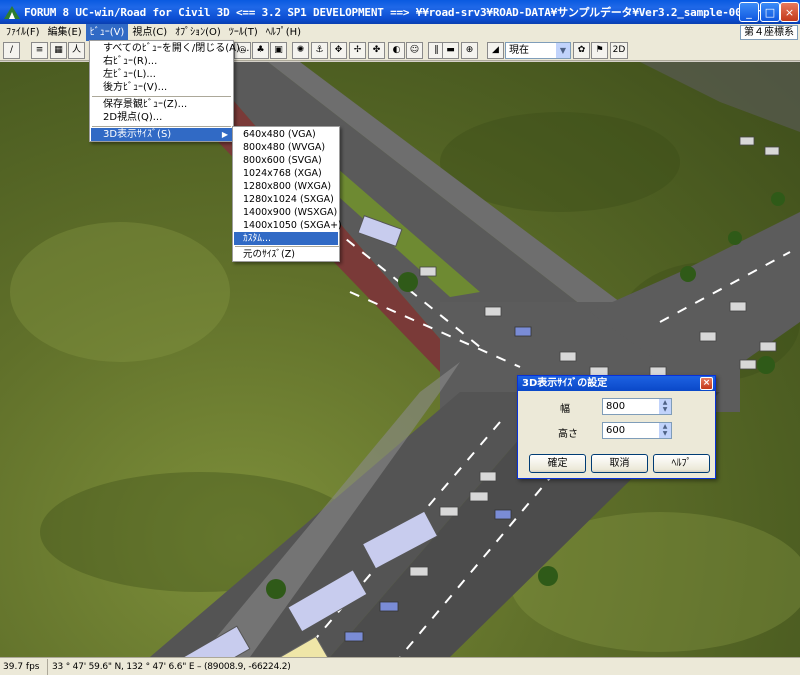  What do you see at coordinates (137, 134) in the screenshot?
I see `menu-item-3d-display-size-label: 3D表示ｻｲｽﾞ(S)` at bounding box center [137, 134].